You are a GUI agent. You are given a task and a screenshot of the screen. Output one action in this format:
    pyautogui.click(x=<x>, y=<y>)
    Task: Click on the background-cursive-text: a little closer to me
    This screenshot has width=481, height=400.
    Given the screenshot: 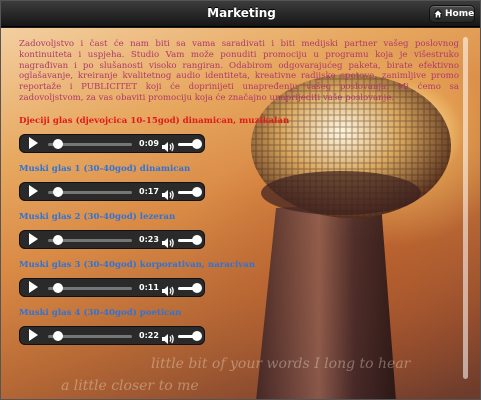 What is the action you would take?
    pyautogui.click(x=130, y=386)
    